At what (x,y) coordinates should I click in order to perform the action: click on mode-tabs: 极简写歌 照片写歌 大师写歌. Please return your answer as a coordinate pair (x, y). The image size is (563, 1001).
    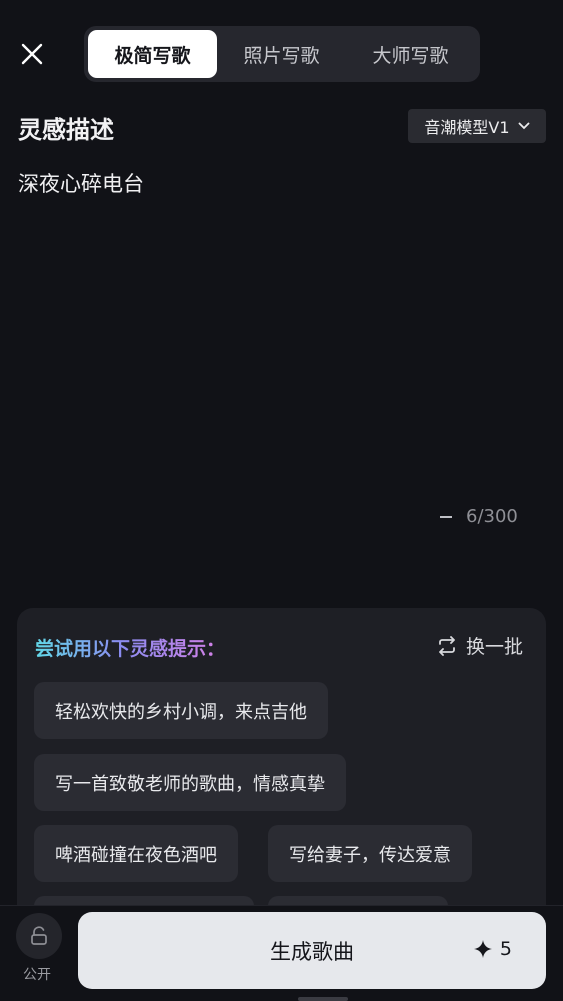
    Looking at the image, I should click on (282, 54).